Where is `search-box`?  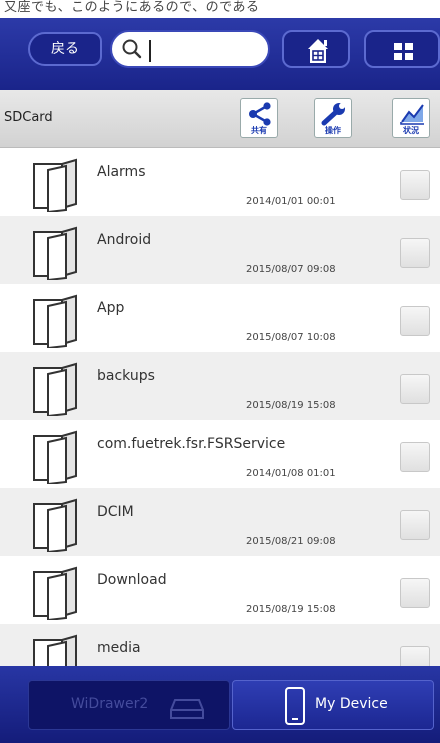 search-box is located at coordinates (190, 49).